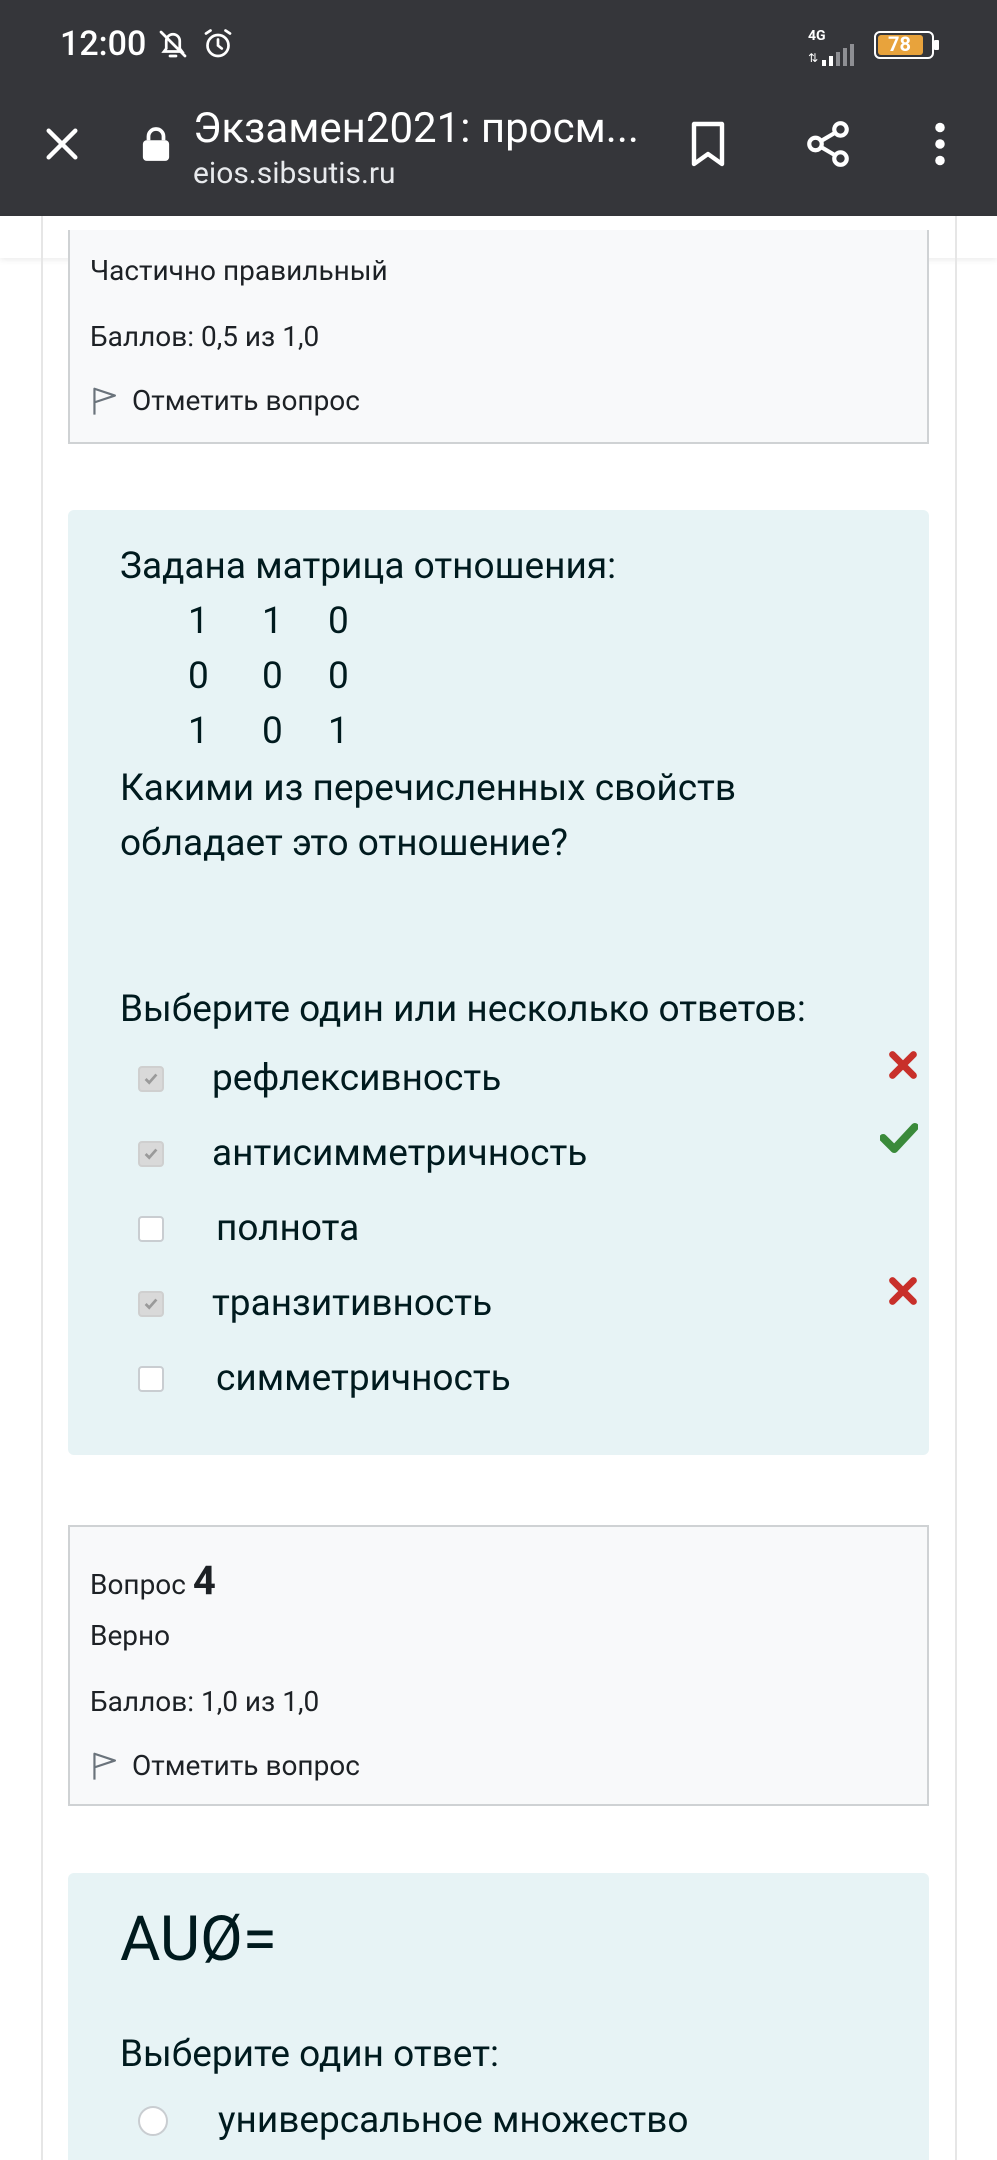 The image size is (997, 2160). What do you see at coordinates (294, 173) in the screenshot?
I see `page-url: eios.sibsutis.ru` at bounding box center [294, 173].